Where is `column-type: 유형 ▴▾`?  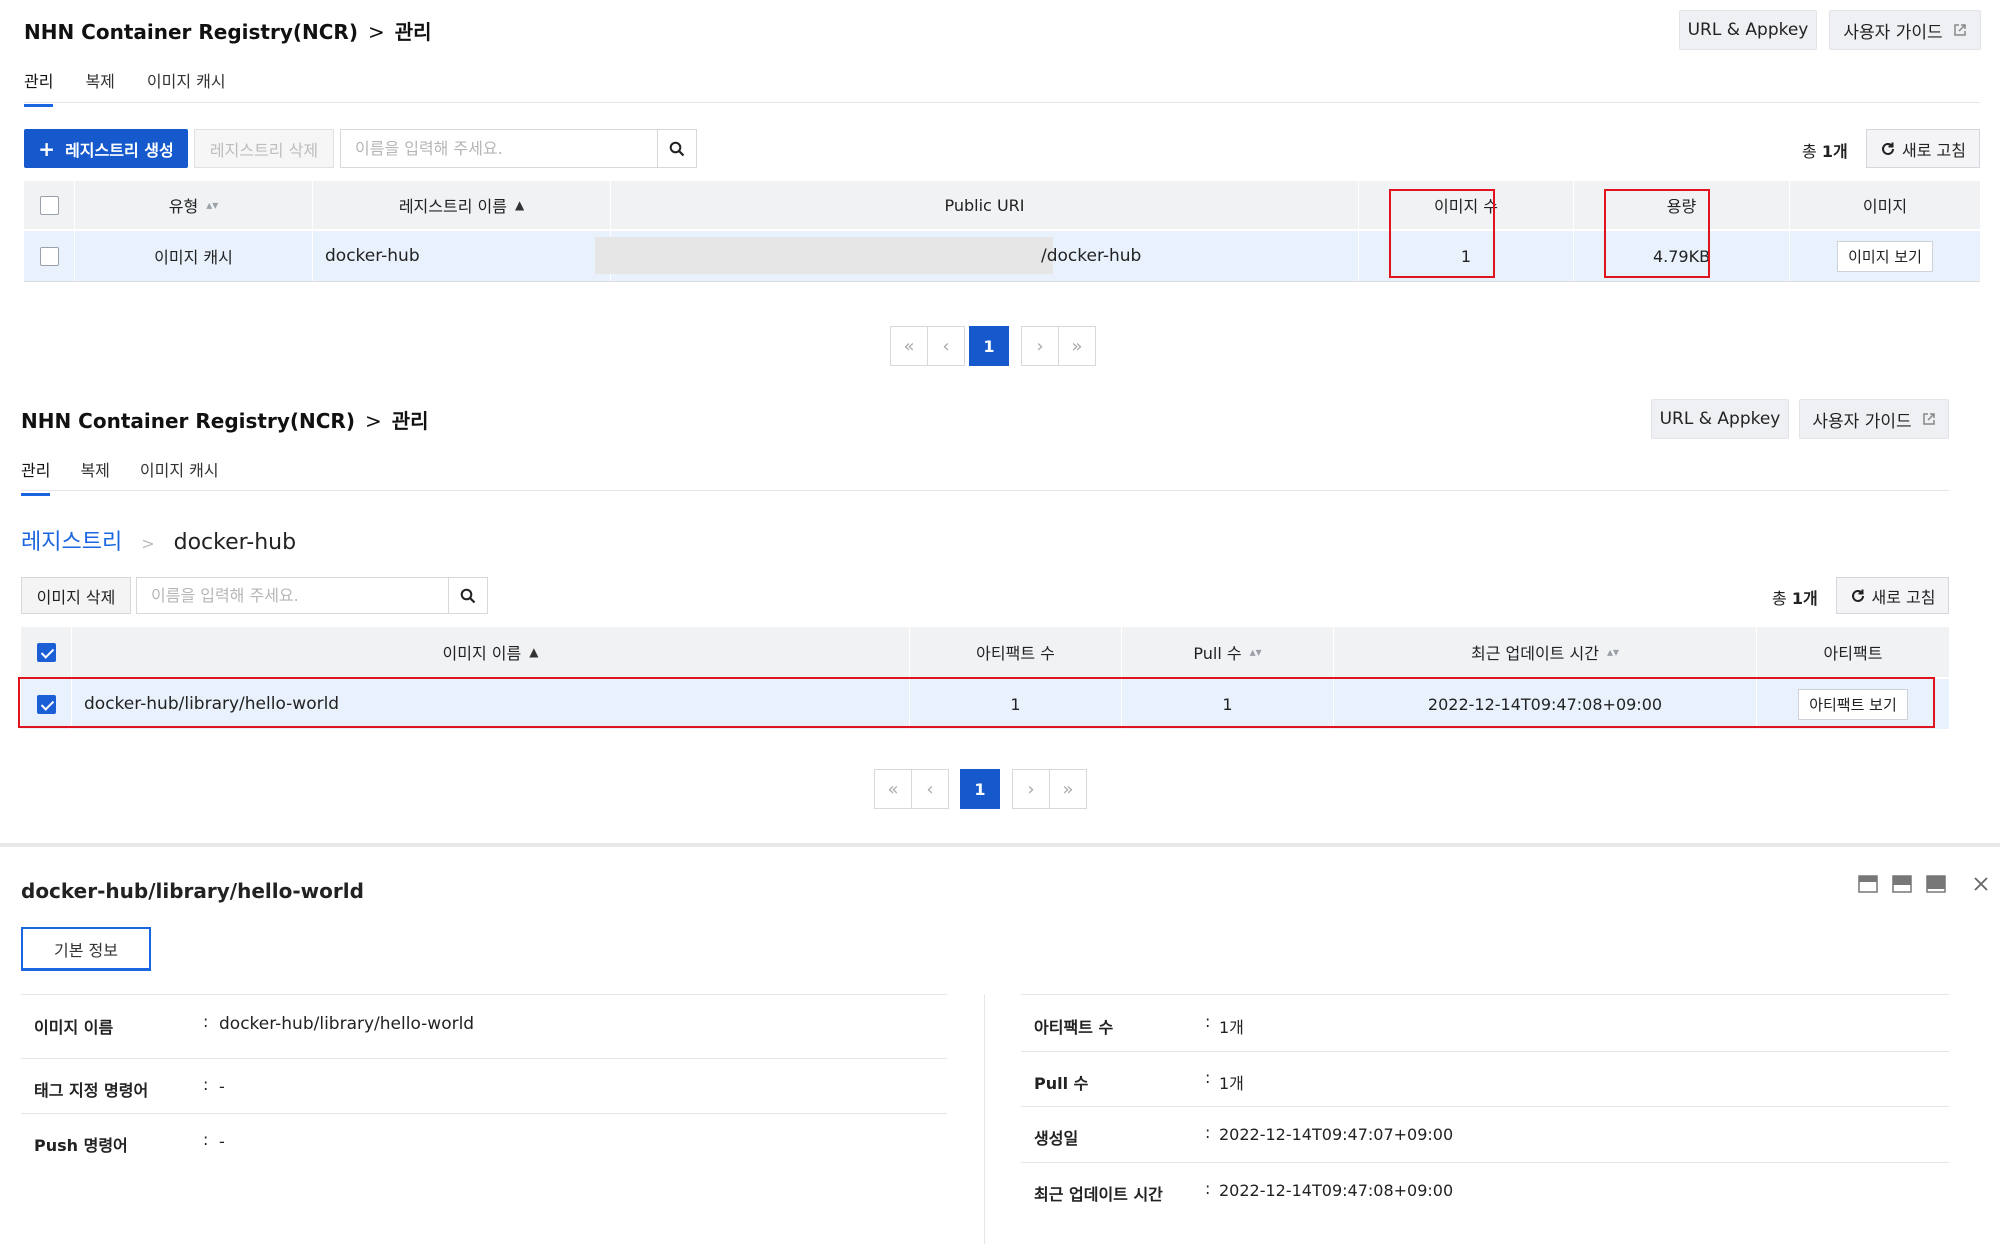
column-type: 유형 ▴▾ is located at coordinates (193, 205).